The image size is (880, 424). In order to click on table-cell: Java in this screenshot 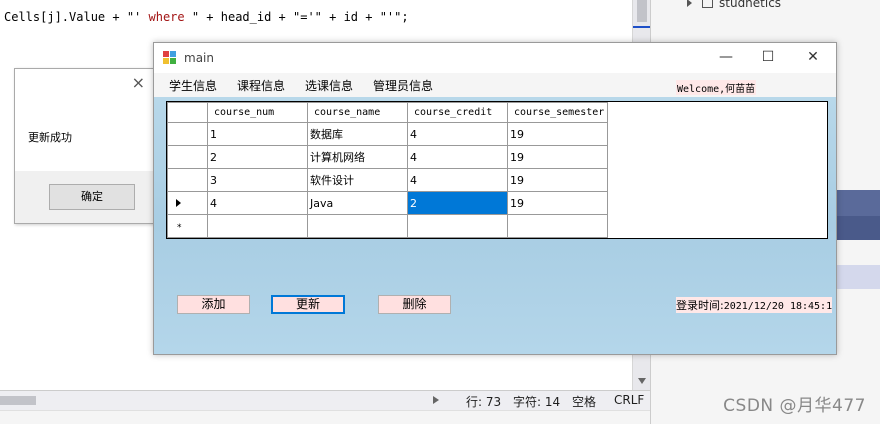, I will do `click(357, 203)`.